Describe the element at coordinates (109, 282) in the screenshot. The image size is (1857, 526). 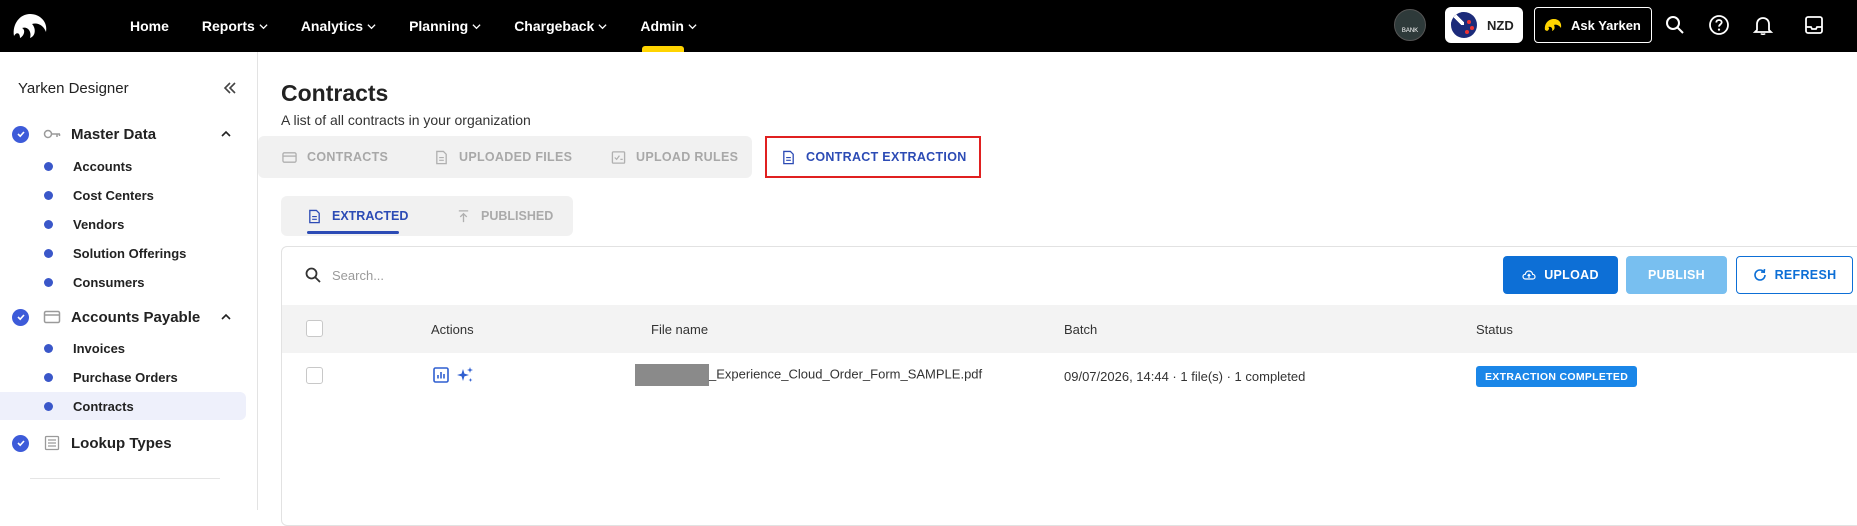
I see `sidebar-item-label: Consumers` at that location.